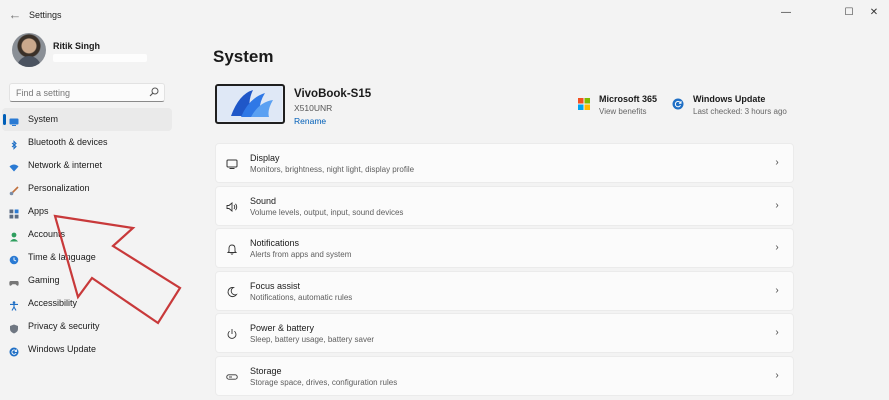 The image size is (889, 400). Describe the element at coordinates (275, 285) in the screenshot. I see `card-title: Focus assist` at that location.